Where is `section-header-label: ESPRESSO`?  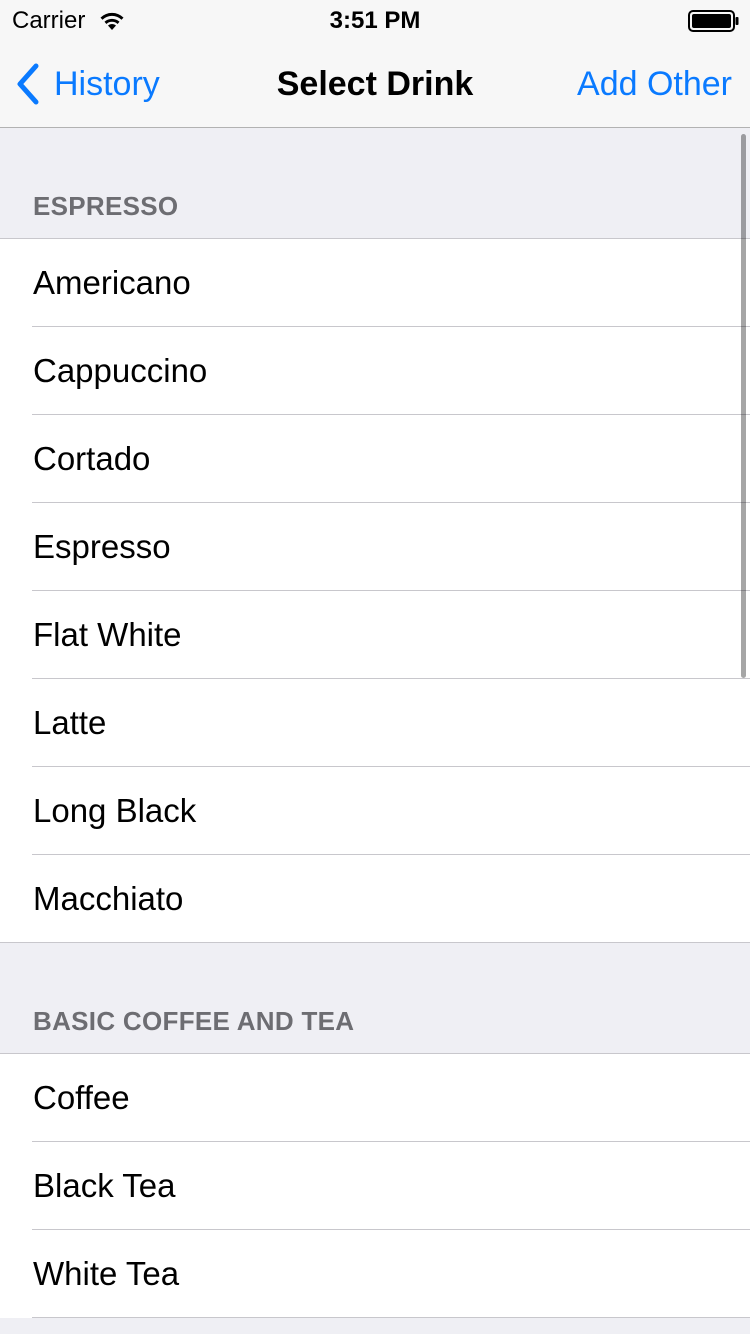
section-header-label: ESPRESSO is located at coordinates (106, 206).